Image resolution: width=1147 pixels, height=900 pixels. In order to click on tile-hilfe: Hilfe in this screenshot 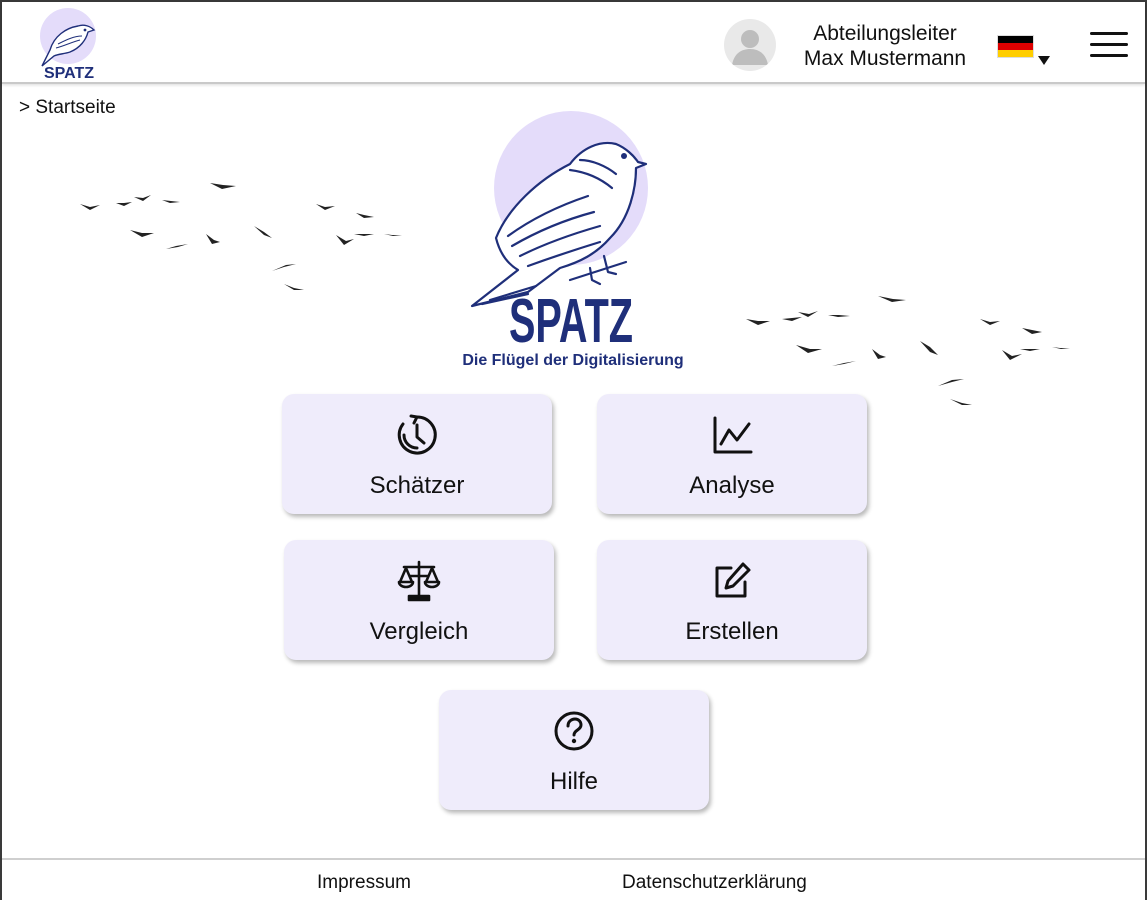, I will do `click(574, 750)`.